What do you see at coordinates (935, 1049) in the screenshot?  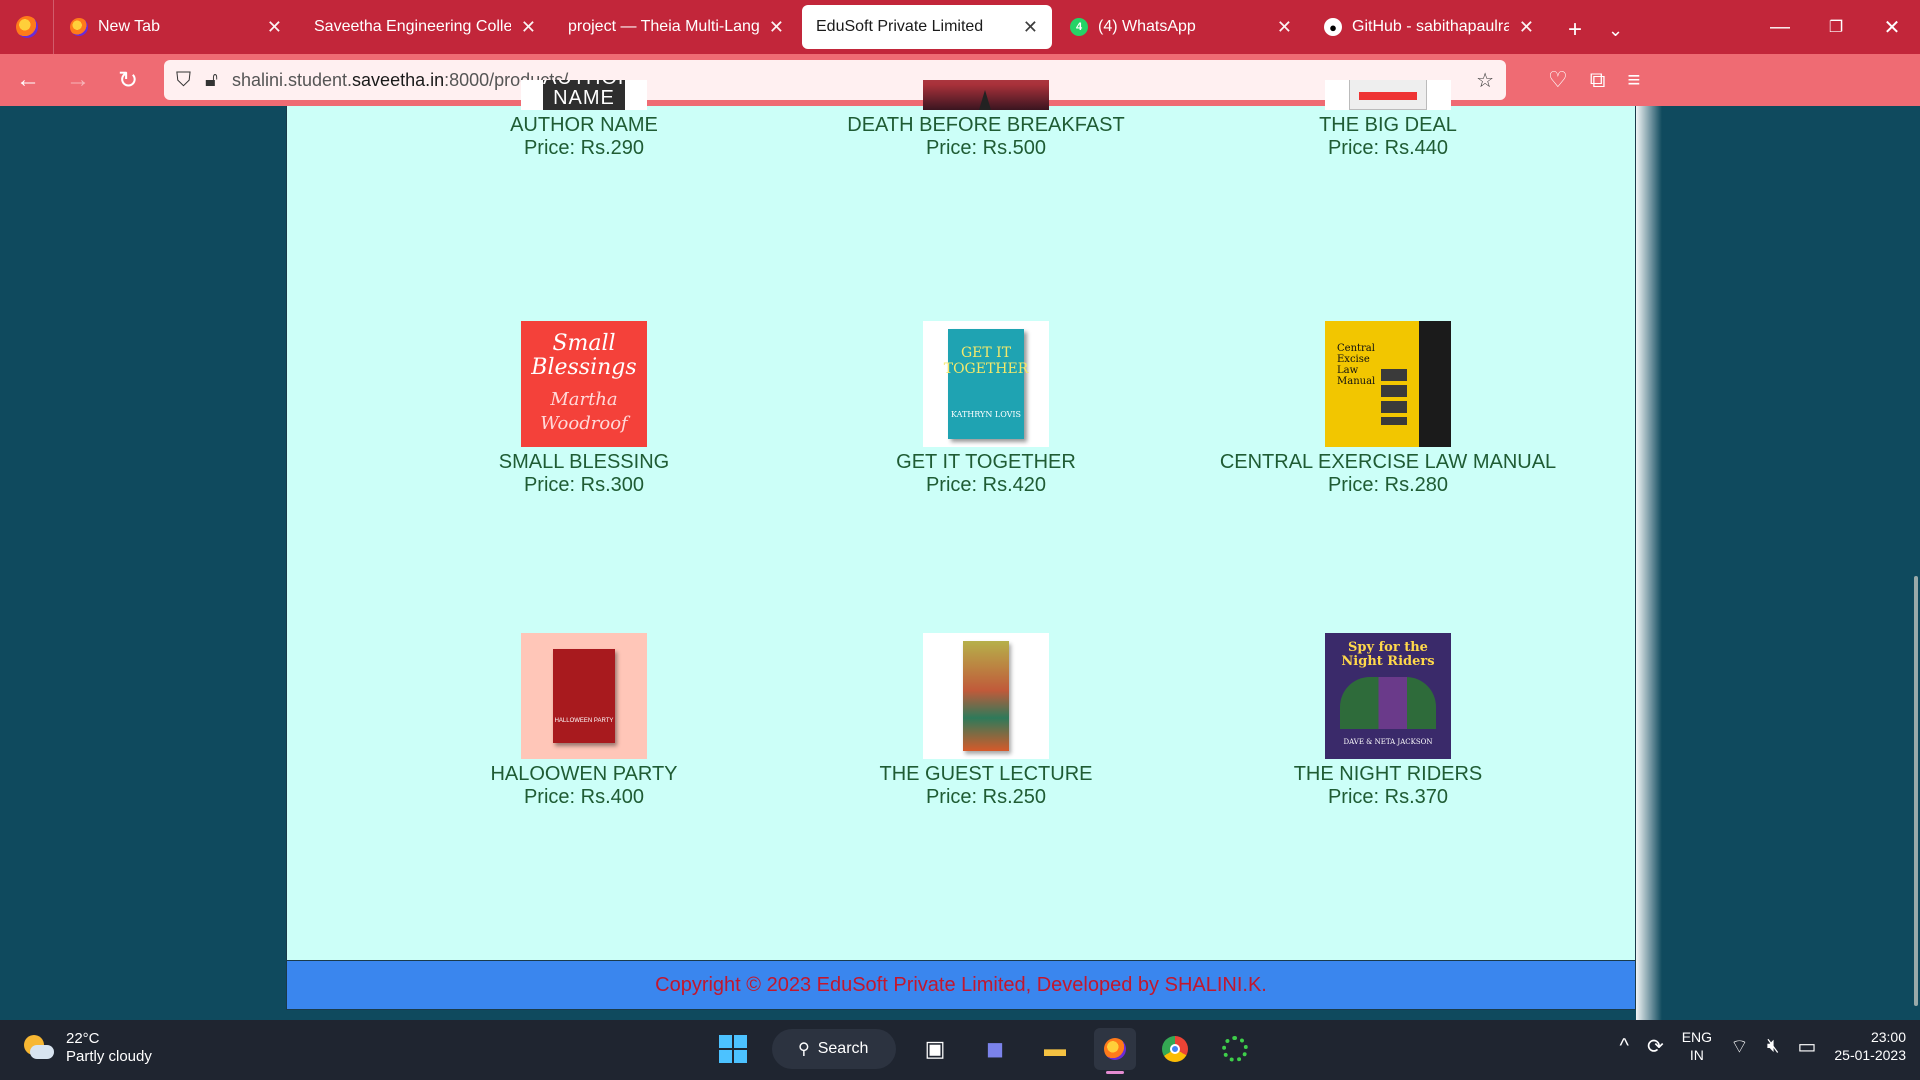 I see `task-view-icon: ▣` at bounding box center [935, 1049].